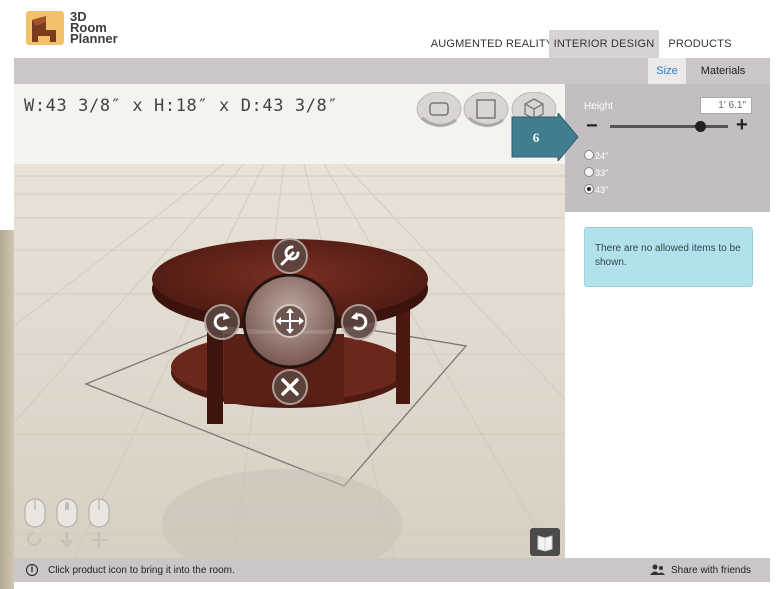 The height and width of the screenshot is (589, 776). I want to click on tab-materials: Materials, so click(723, 71).